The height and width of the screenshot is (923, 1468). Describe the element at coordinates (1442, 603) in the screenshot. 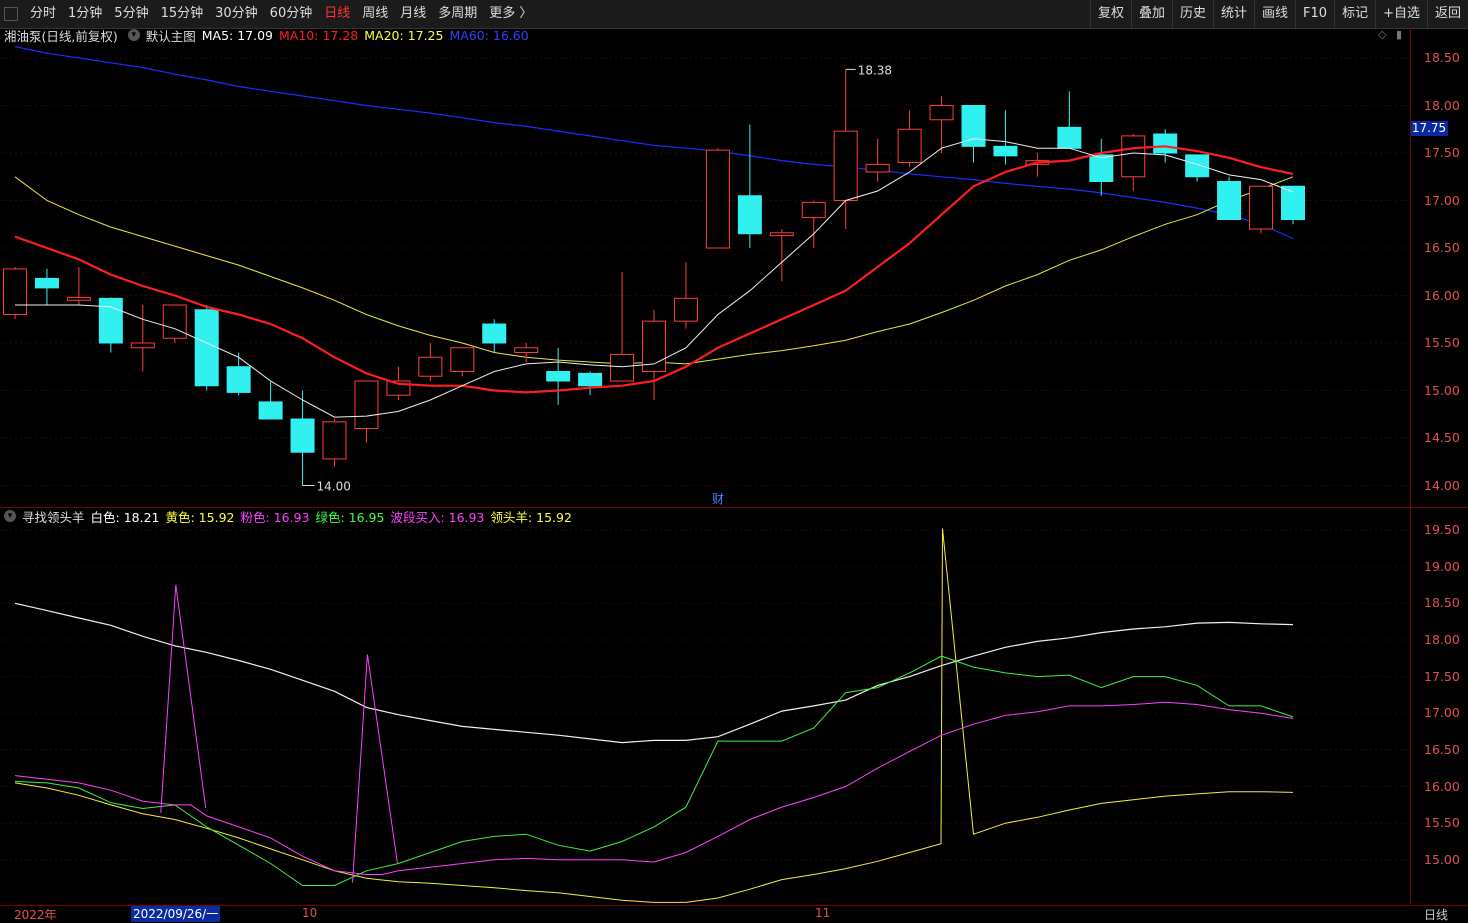

I see `ind-y-tick: 18.50` at that location.